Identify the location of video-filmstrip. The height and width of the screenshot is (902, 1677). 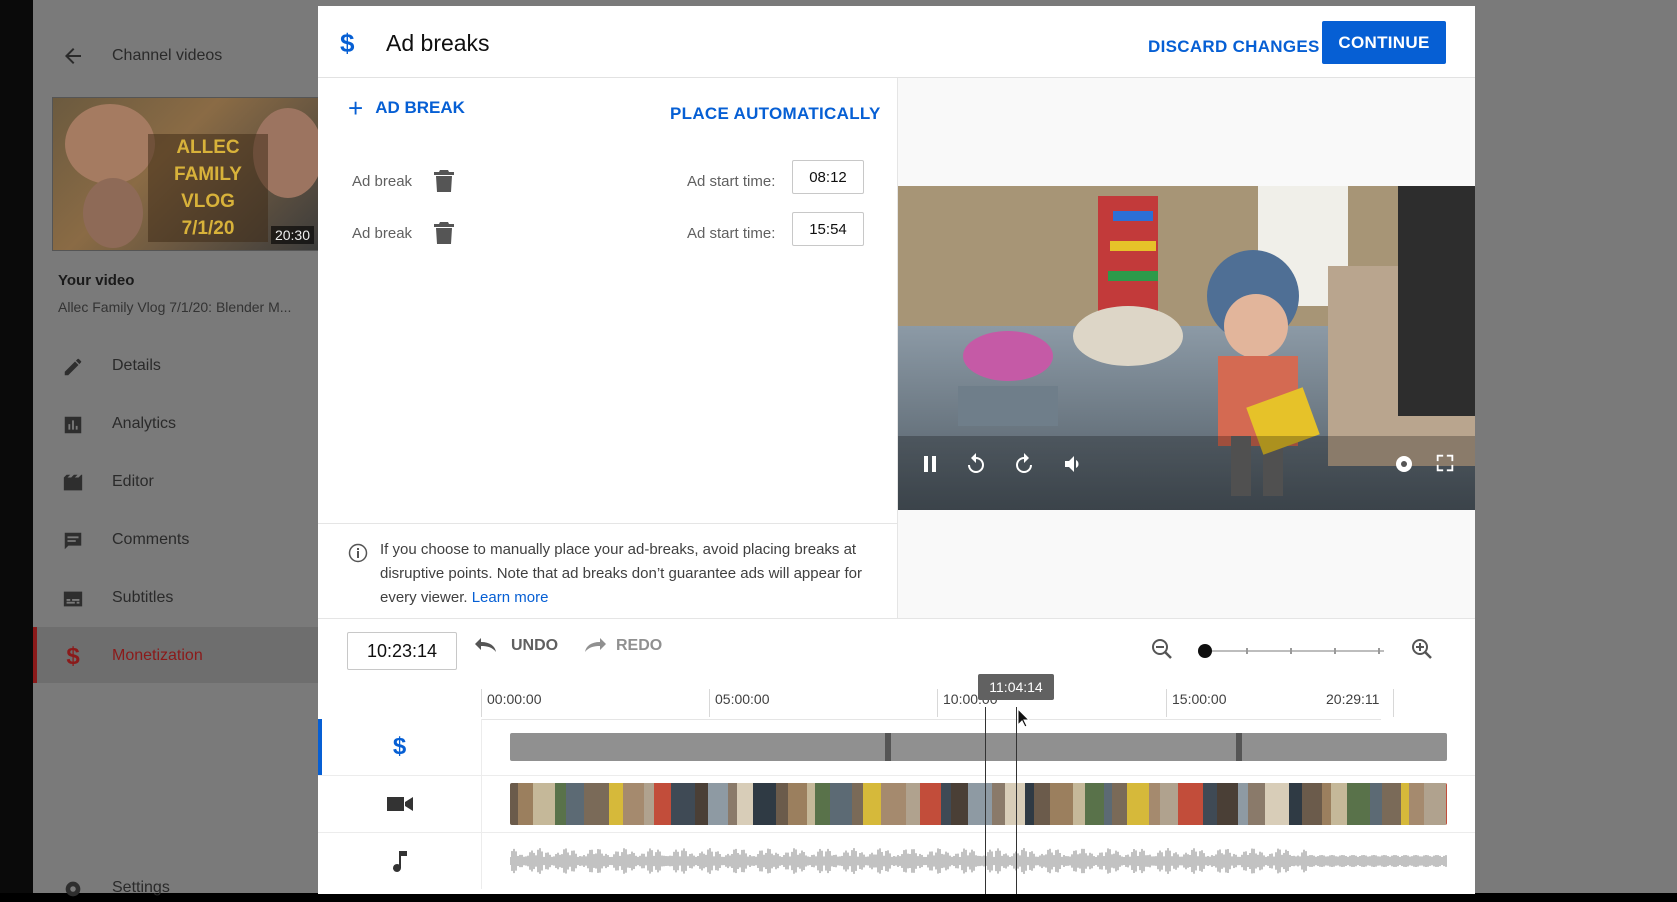
(978, 804).